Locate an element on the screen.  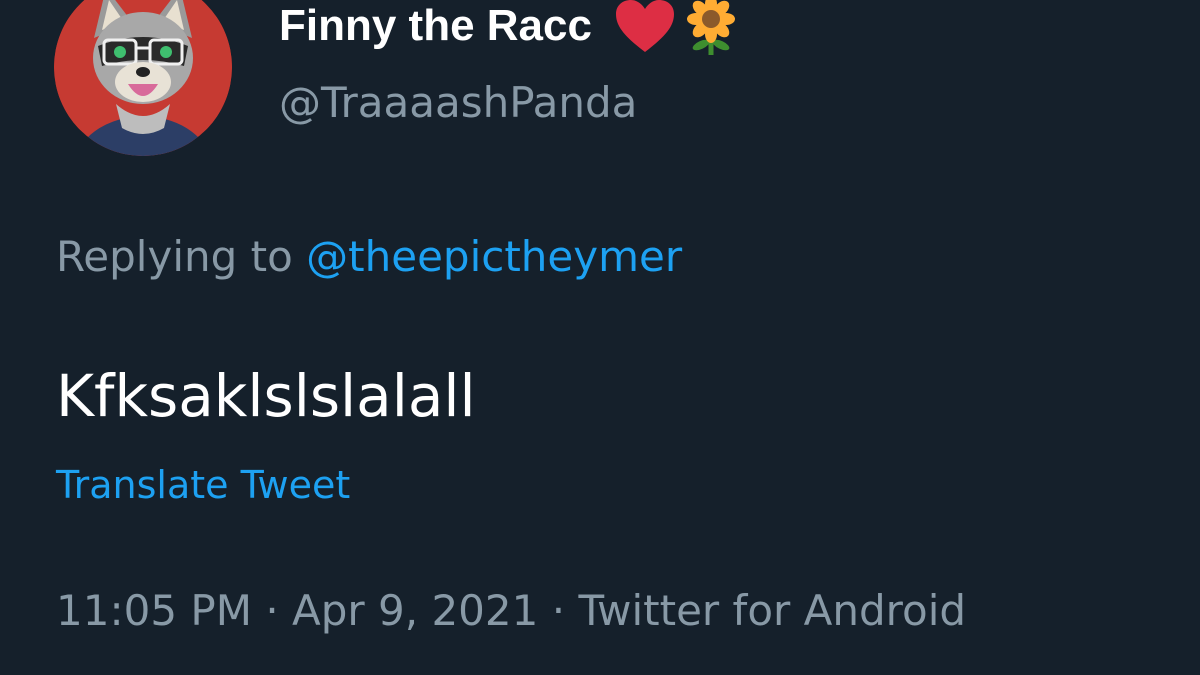
replying-to: Replying to @theepictheymer is located at coordinates (369, 257).